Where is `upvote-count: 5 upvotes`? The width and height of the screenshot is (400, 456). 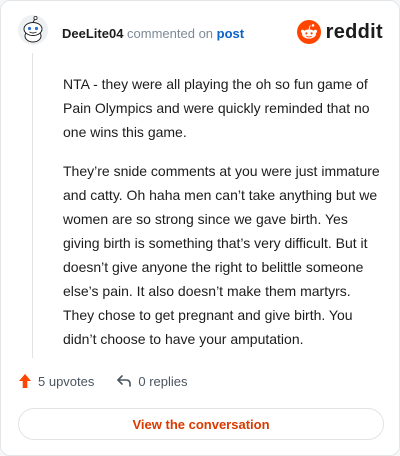 upvote-count: 5 upvotes is located at coordinates (66, 381).